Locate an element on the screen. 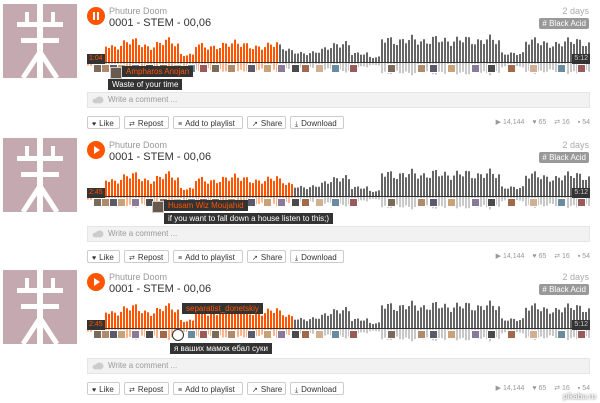  pause-button is located at coordinates (96, 16).